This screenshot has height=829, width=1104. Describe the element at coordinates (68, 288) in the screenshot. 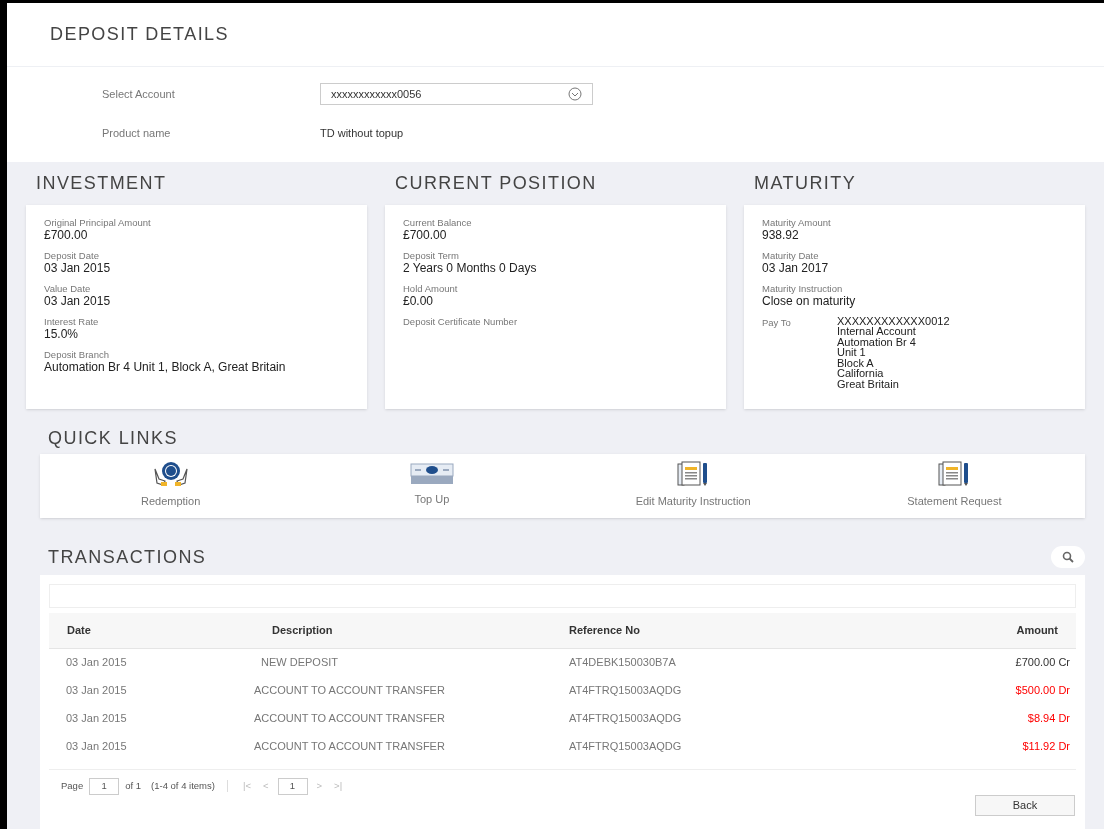

I see `field-label: Value Date` at that location.